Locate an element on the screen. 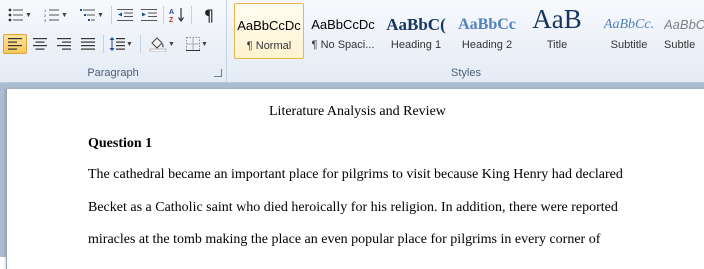  justify-icon is located at coordinates (88, 44).